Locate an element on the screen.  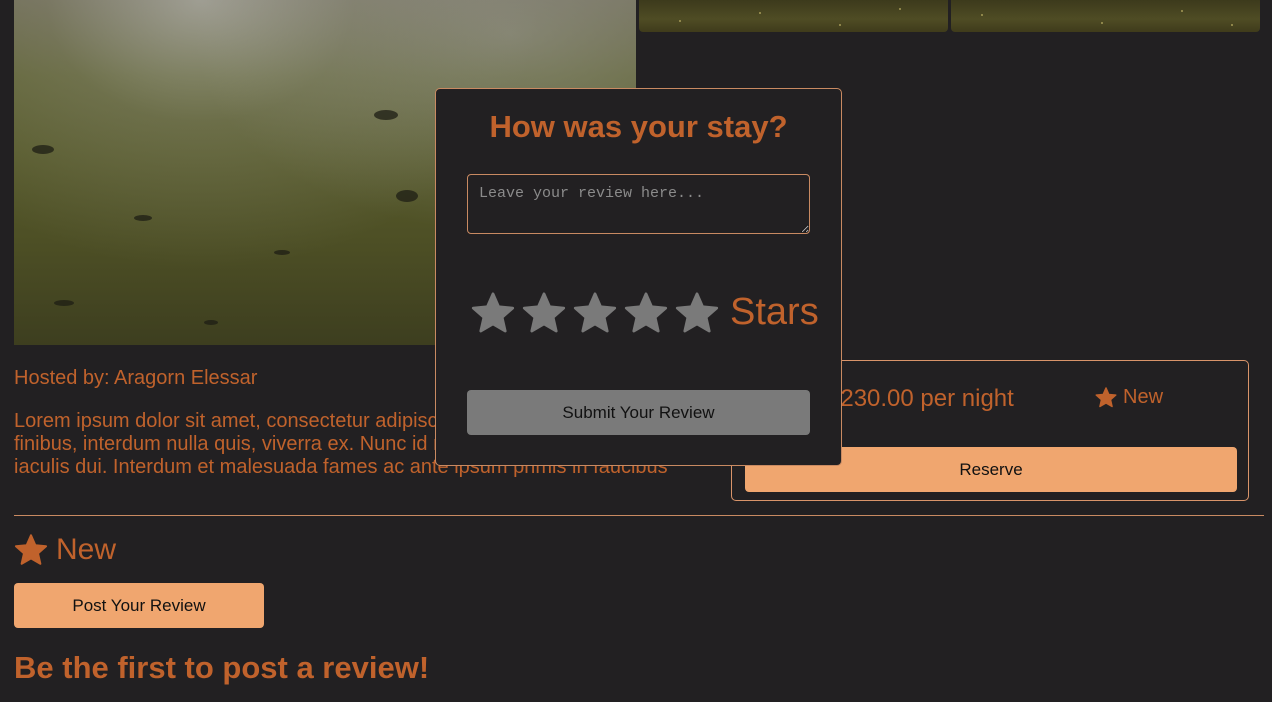
listing-rating: New is located at coordinates (1129, 397).